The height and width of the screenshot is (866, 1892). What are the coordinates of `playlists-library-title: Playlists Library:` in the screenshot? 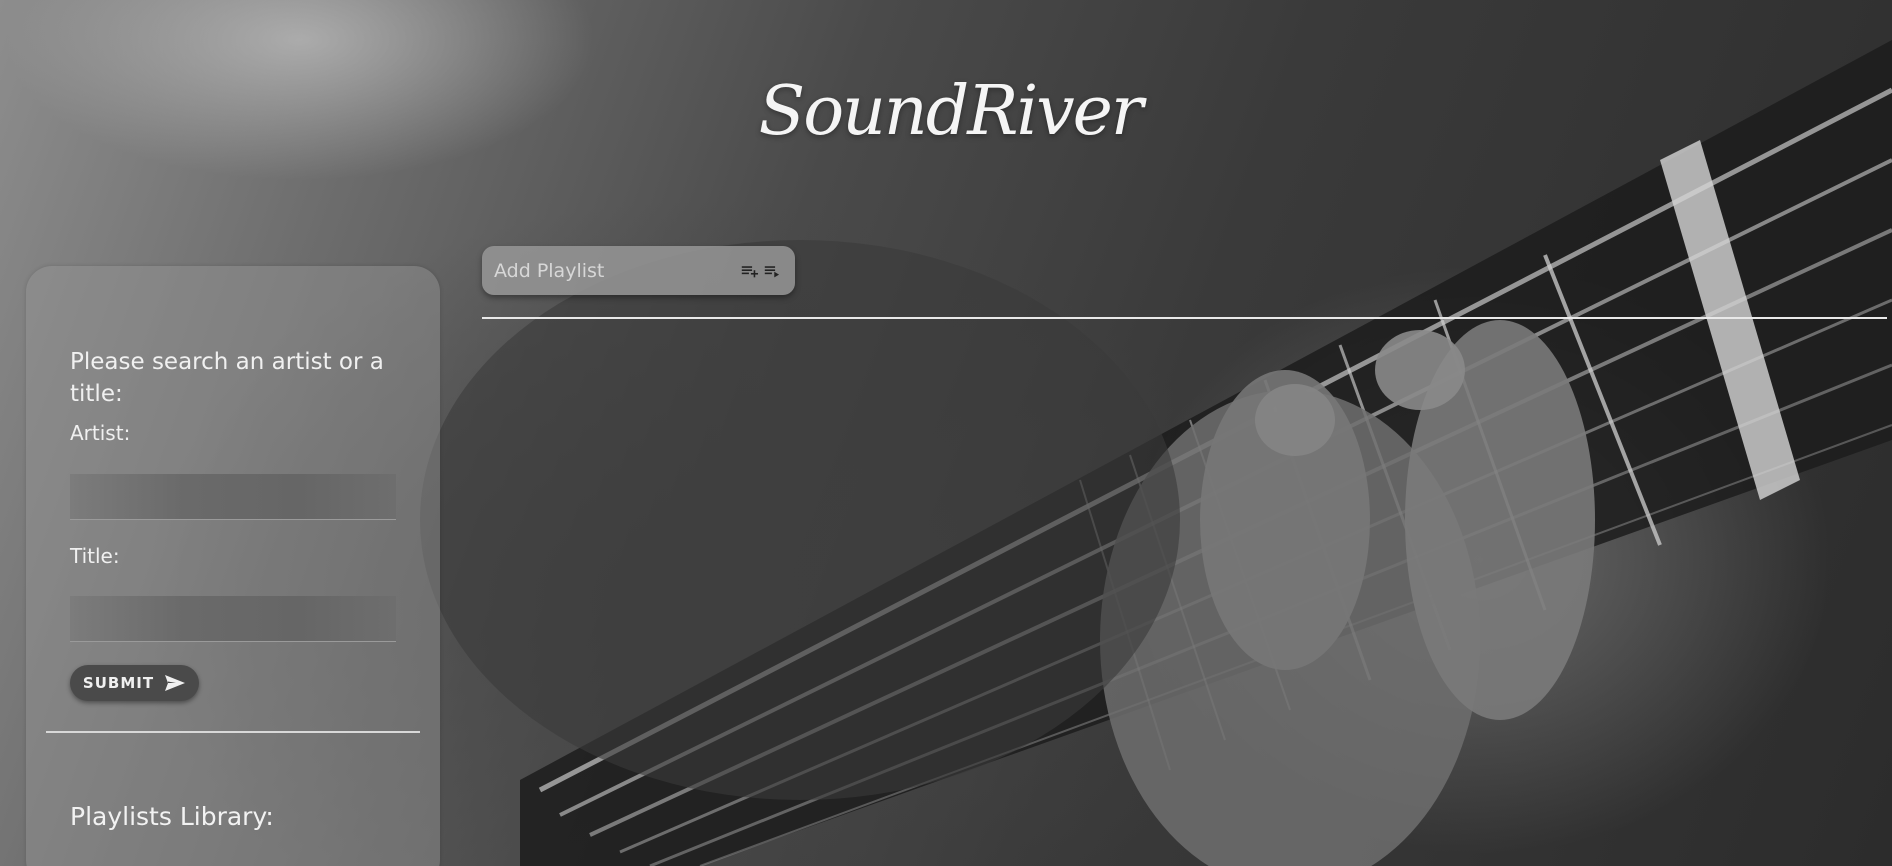 It's located at (172, 816).